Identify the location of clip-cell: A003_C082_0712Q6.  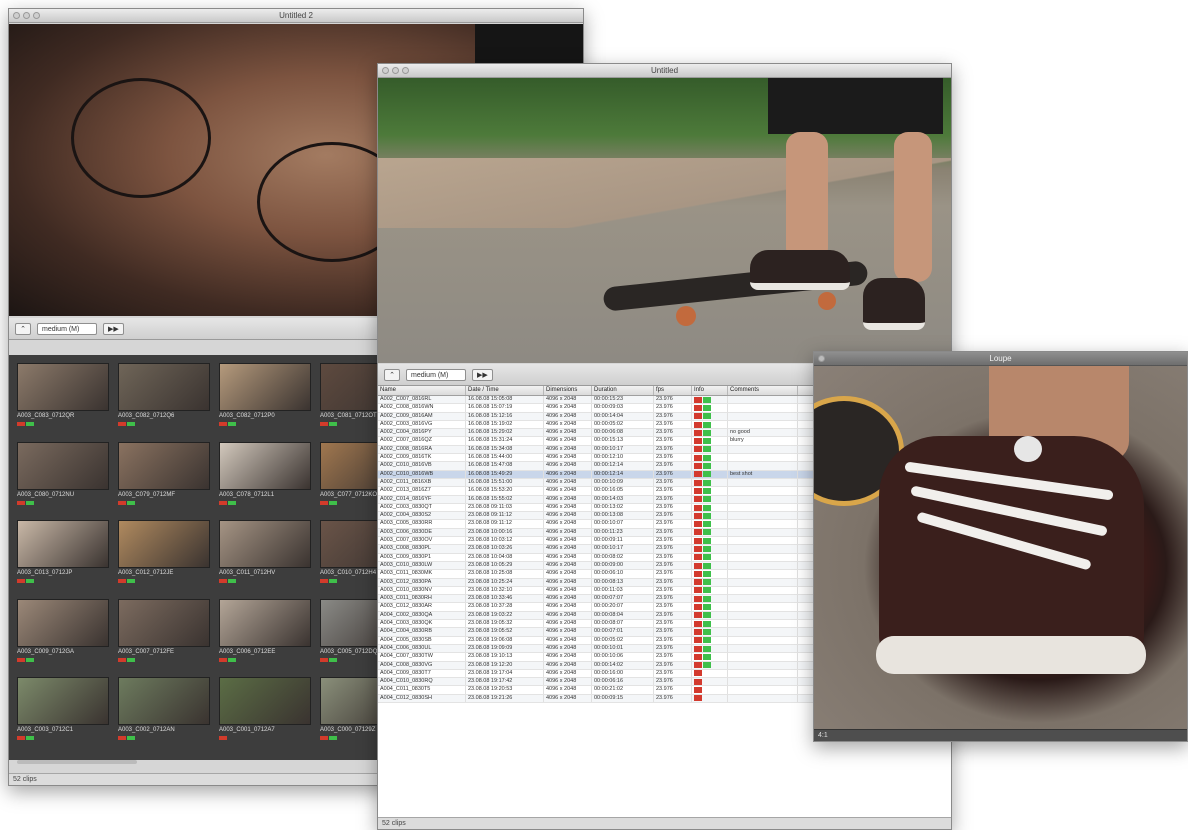
(164, 400).